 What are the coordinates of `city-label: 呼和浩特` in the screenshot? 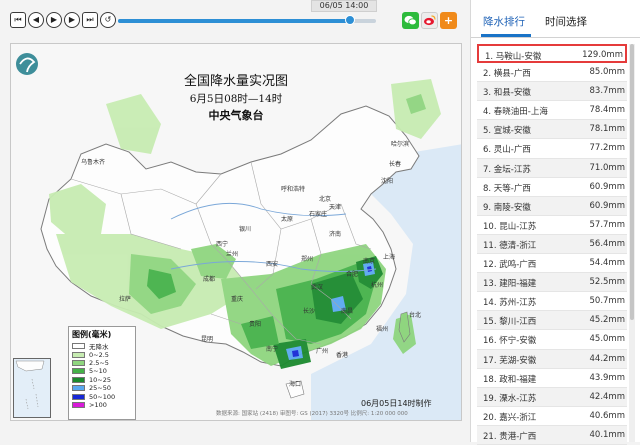 It's located at (293, 189).